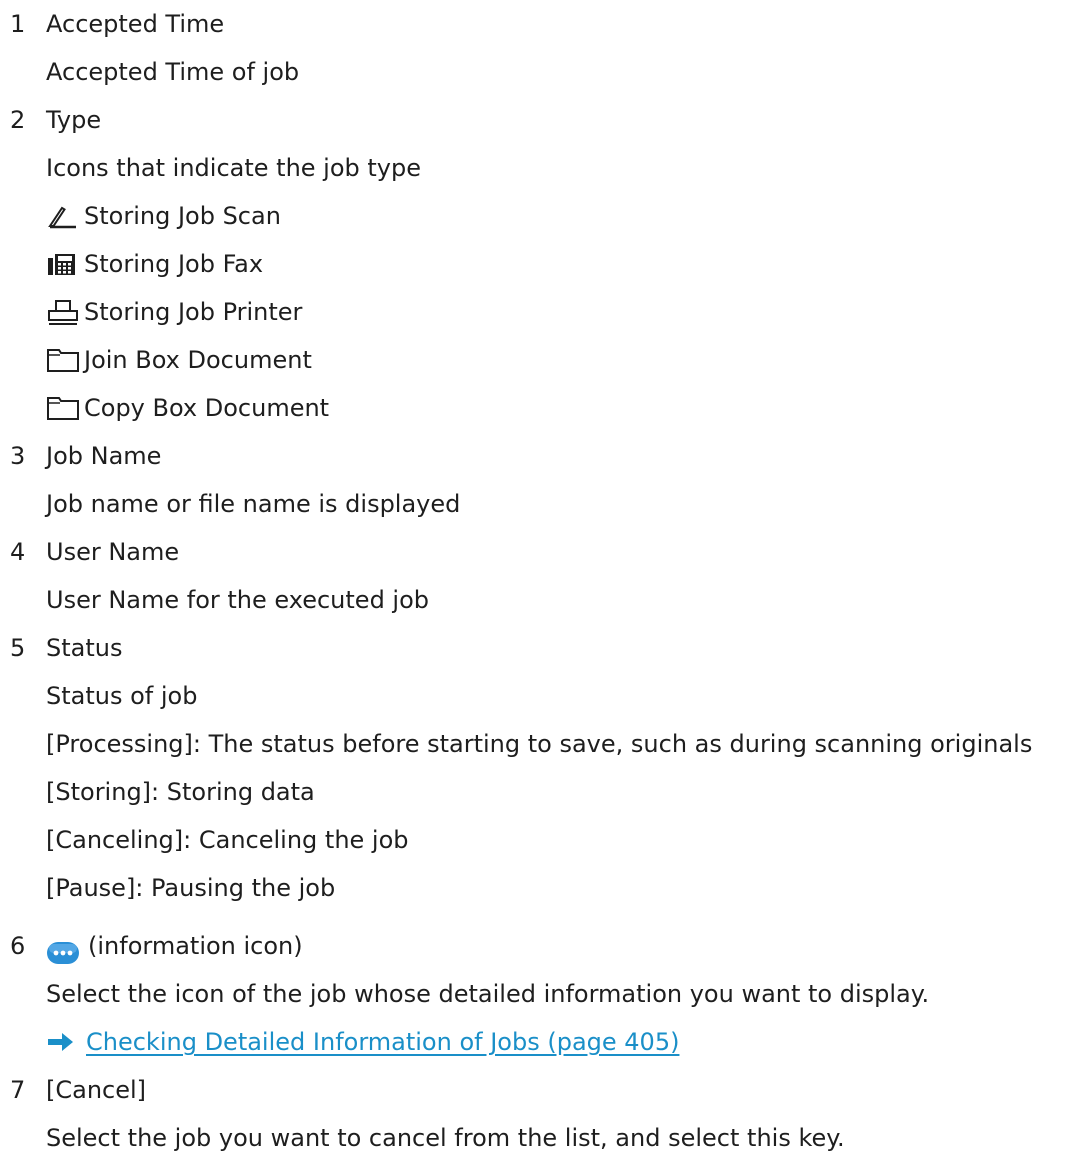 The width and height of the screenshot is (1072, 1162). Describe the element at coordinates (113, 552) in the screenshot. I see `item-title: User Name` at that location.